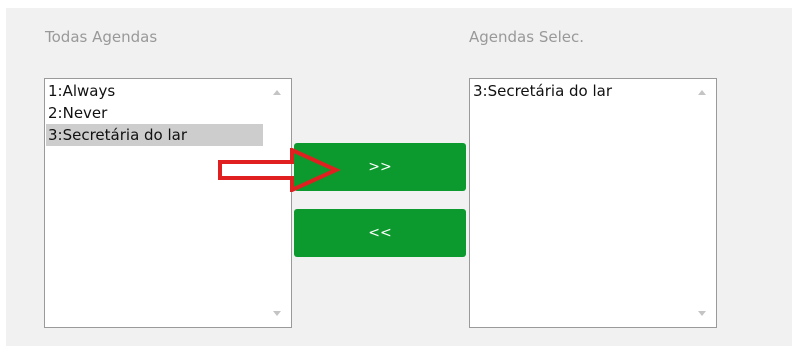 This screenshot has height=346, width=792. I want to click on list-item: 2:Never, so click(154, 113).